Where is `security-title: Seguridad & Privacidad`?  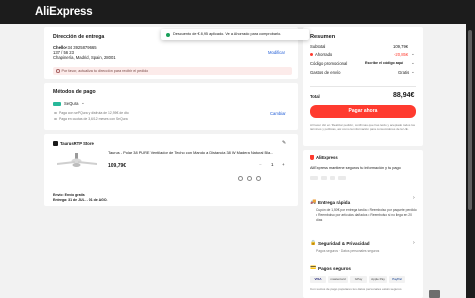
security-title: Seguridad & Privacidad is located at coordinates (344, 243).